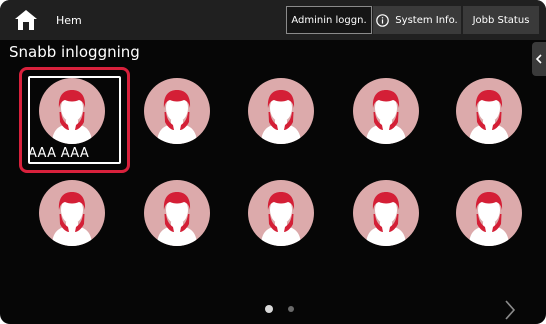  I want to click on home-icon, so click(26, 20).